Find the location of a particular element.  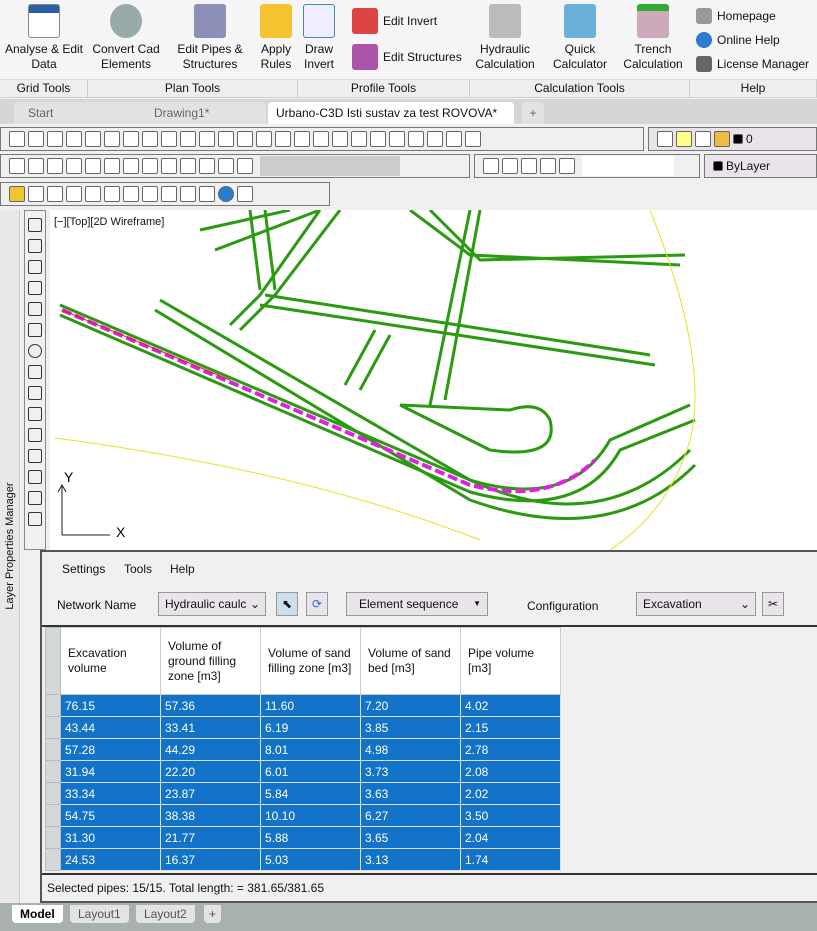

edit-structures-button: Edit Structures is located at coordinates (407, 57).